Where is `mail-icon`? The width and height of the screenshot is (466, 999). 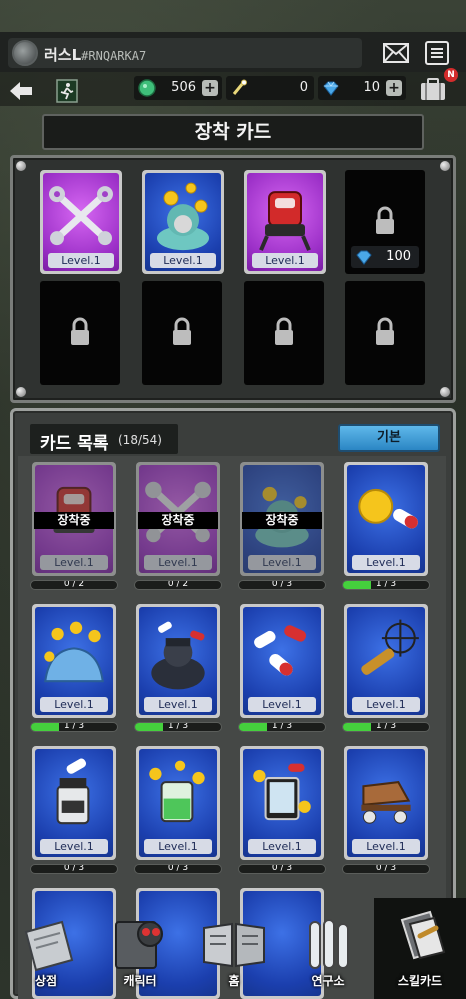
mail-icon is located at coordinates (396, 53).